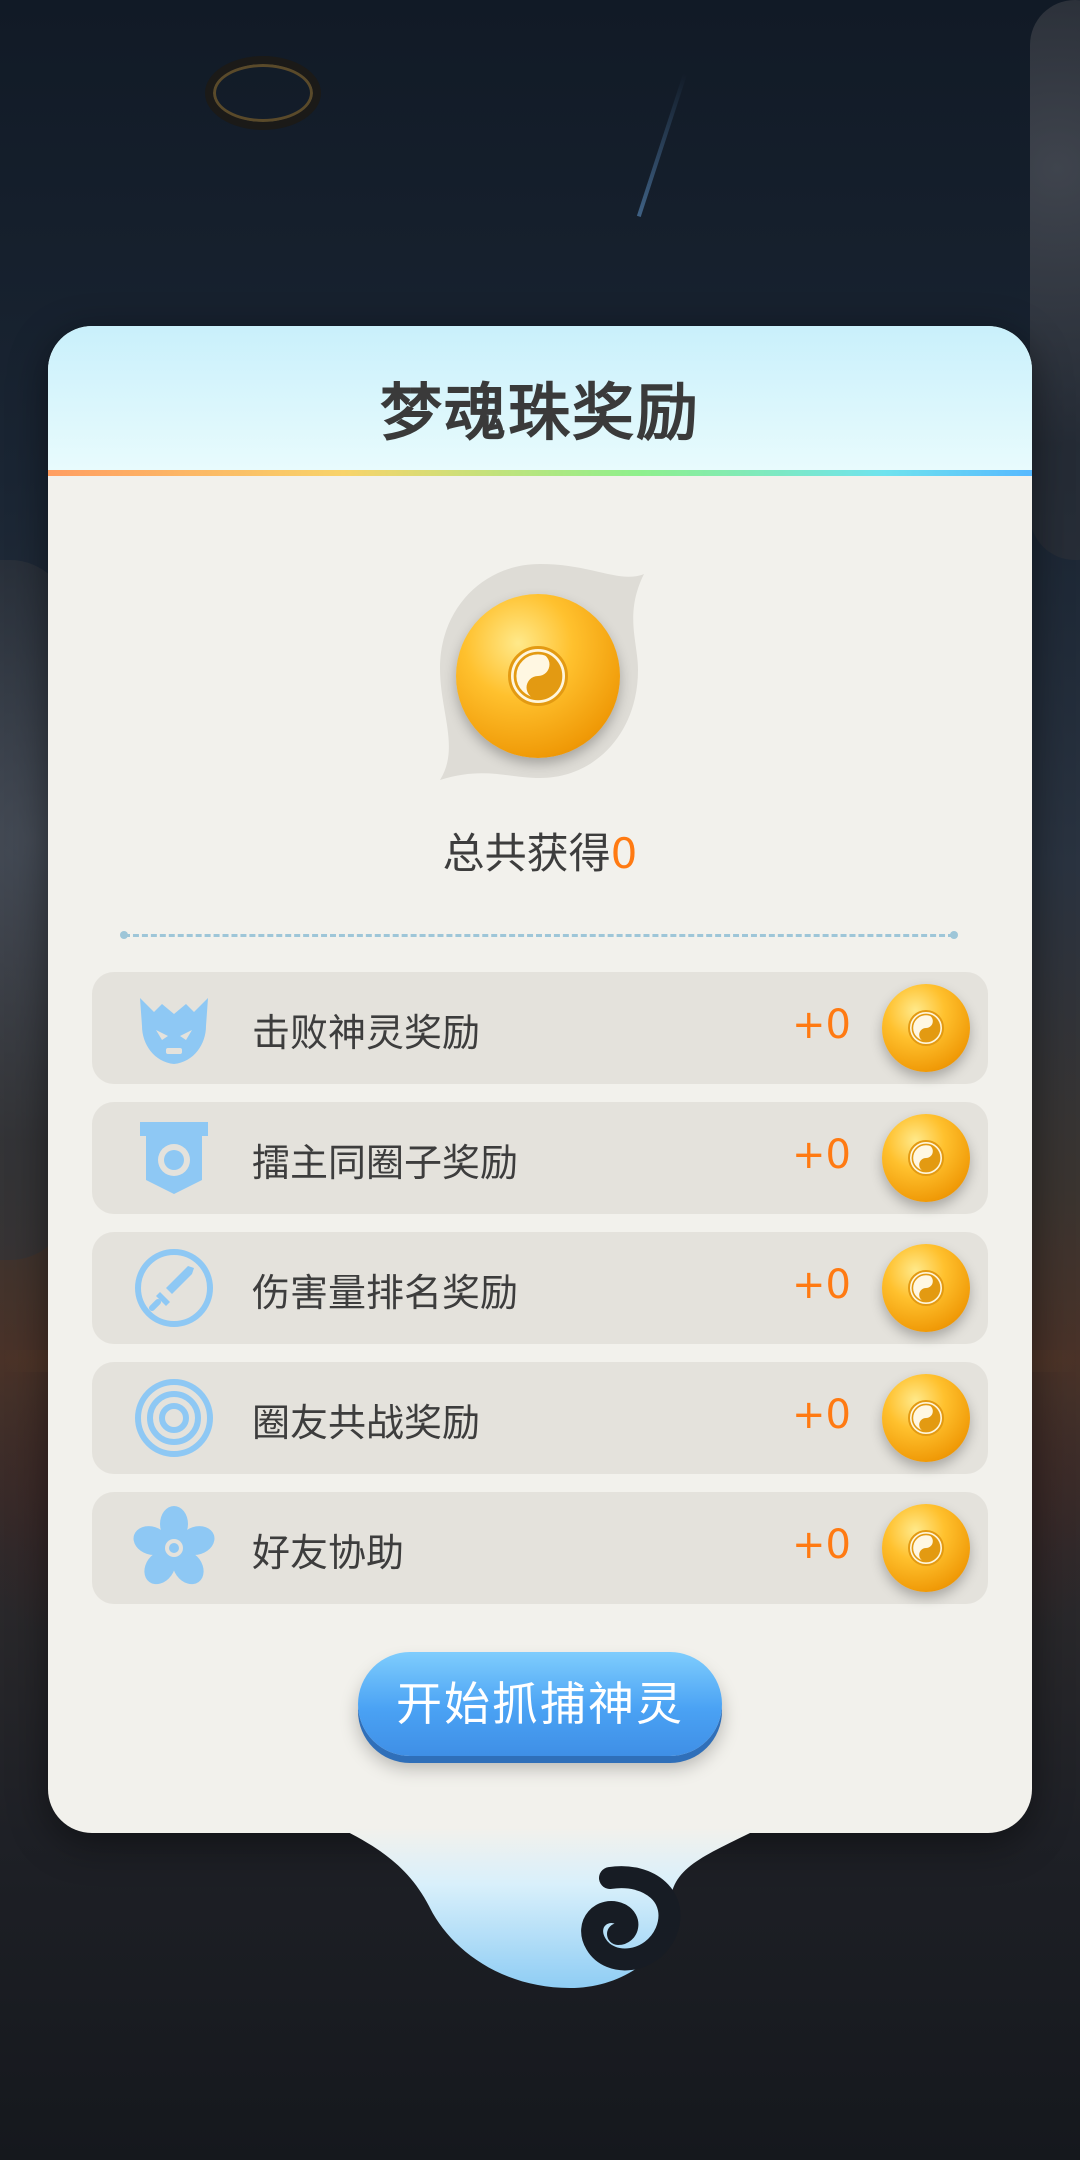 The height and width of the screenshot is (2160, 1080). I want to click on rings-icon, so click(174, 1418).